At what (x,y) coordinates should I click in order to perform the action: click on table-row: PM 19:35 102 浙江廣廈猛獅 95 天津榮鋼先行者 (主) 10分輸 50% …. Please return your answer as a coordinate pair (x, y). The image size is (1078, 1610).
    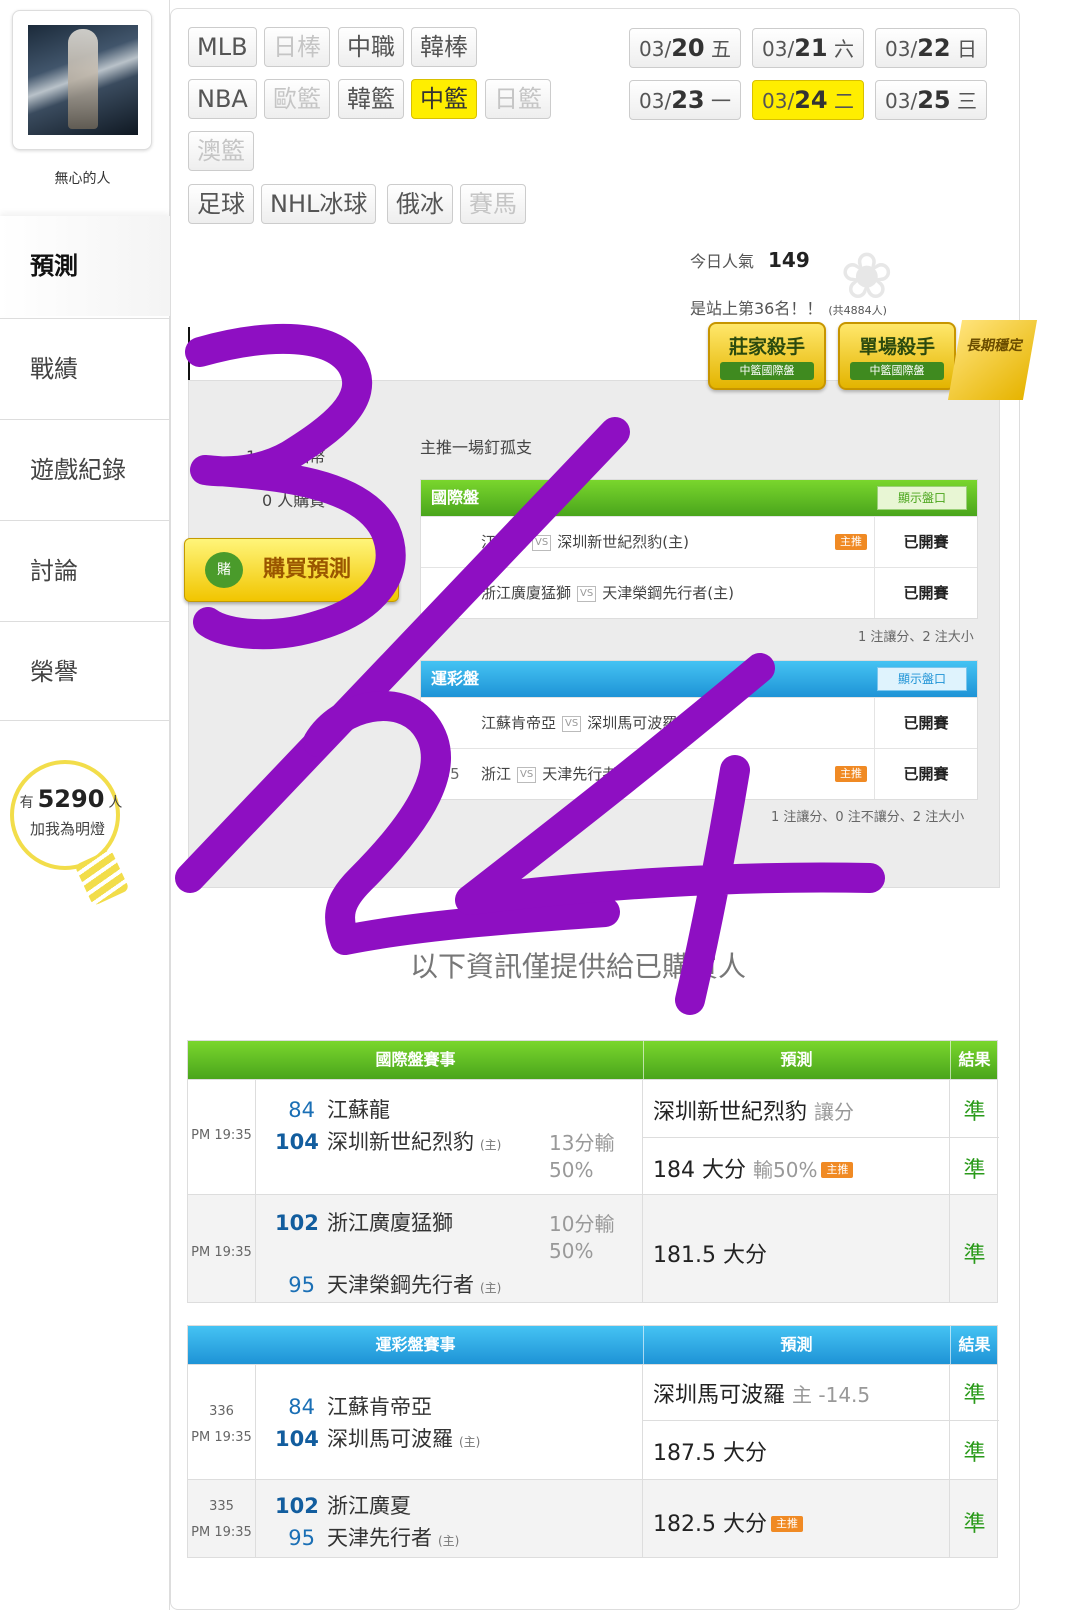
    Looking at the image, I should click on (592, 1248).